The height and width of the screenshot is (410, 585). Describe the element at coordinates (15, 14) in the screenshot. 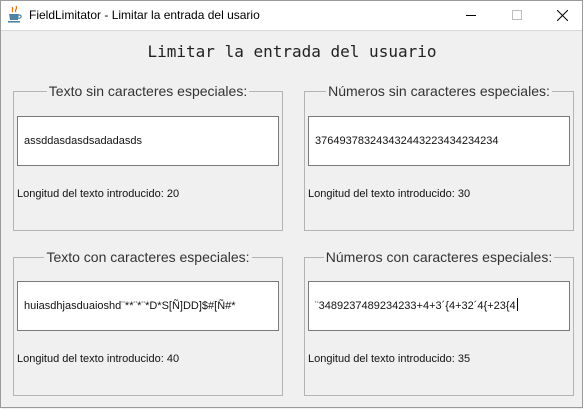

I see `java-cup-icon` at that location.